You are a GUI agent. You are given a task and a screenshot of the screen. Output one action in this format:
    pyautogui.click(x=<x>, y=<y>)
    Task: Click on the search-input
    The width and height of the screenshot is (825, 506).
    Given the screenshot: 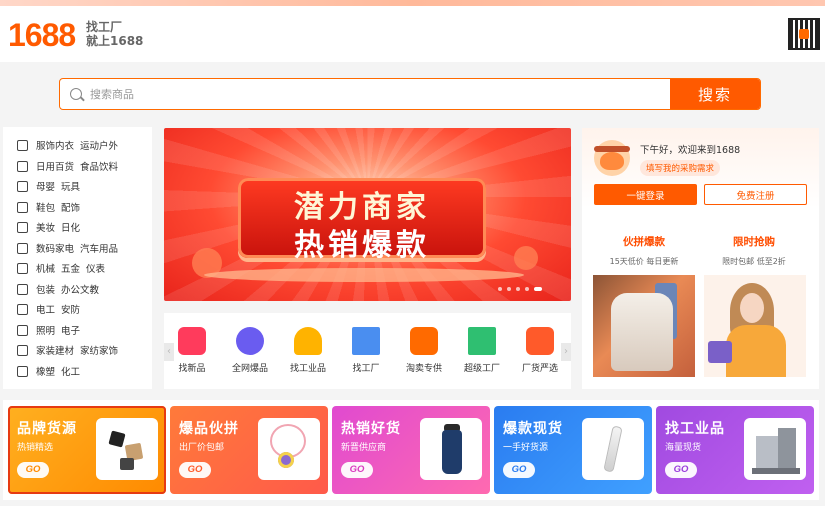 What is the action you would take?
    pyautogui.click(x=390, y=94)
    